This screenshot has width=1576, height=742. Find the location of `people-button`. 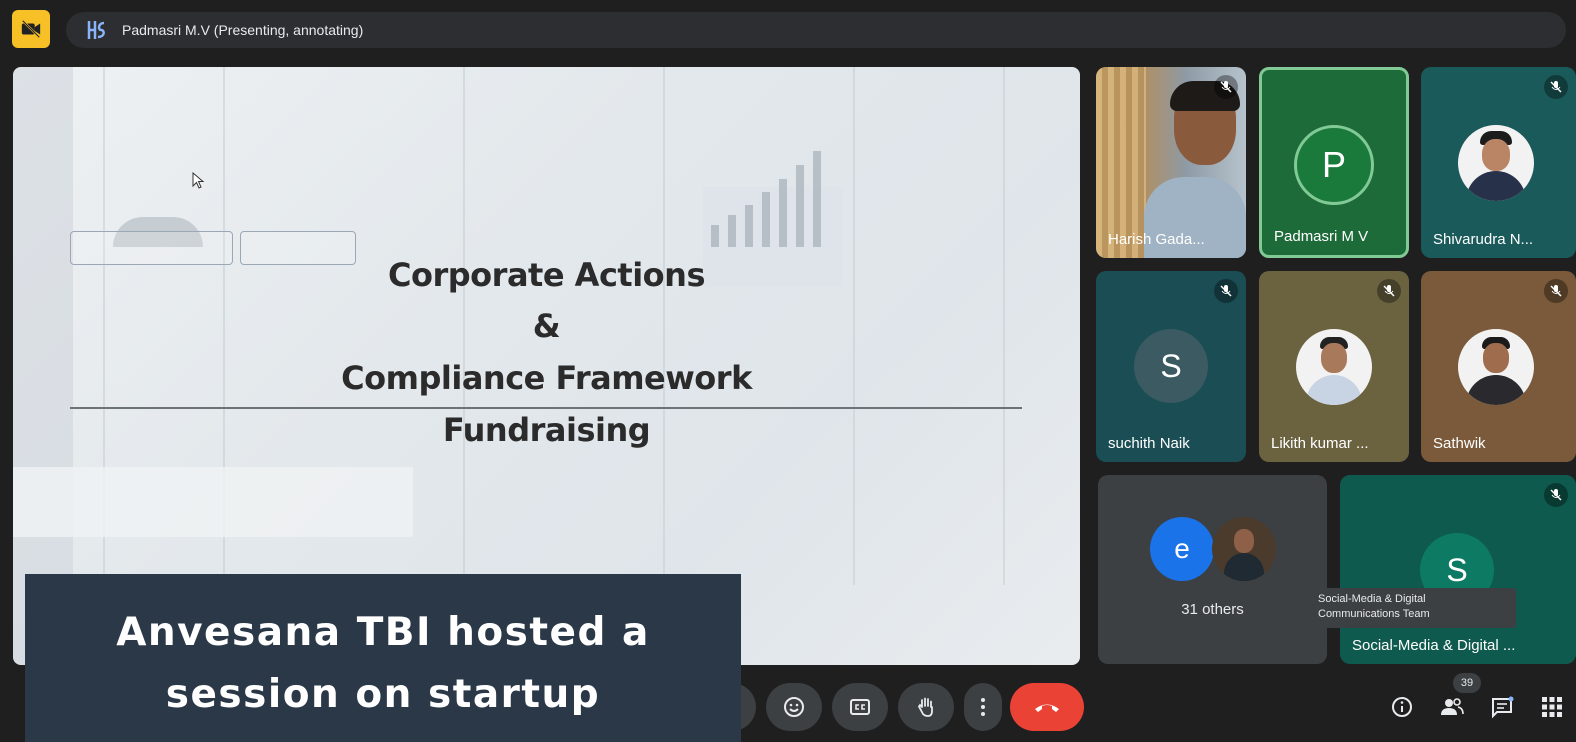

people-button is located at coordinates (1452, 707).